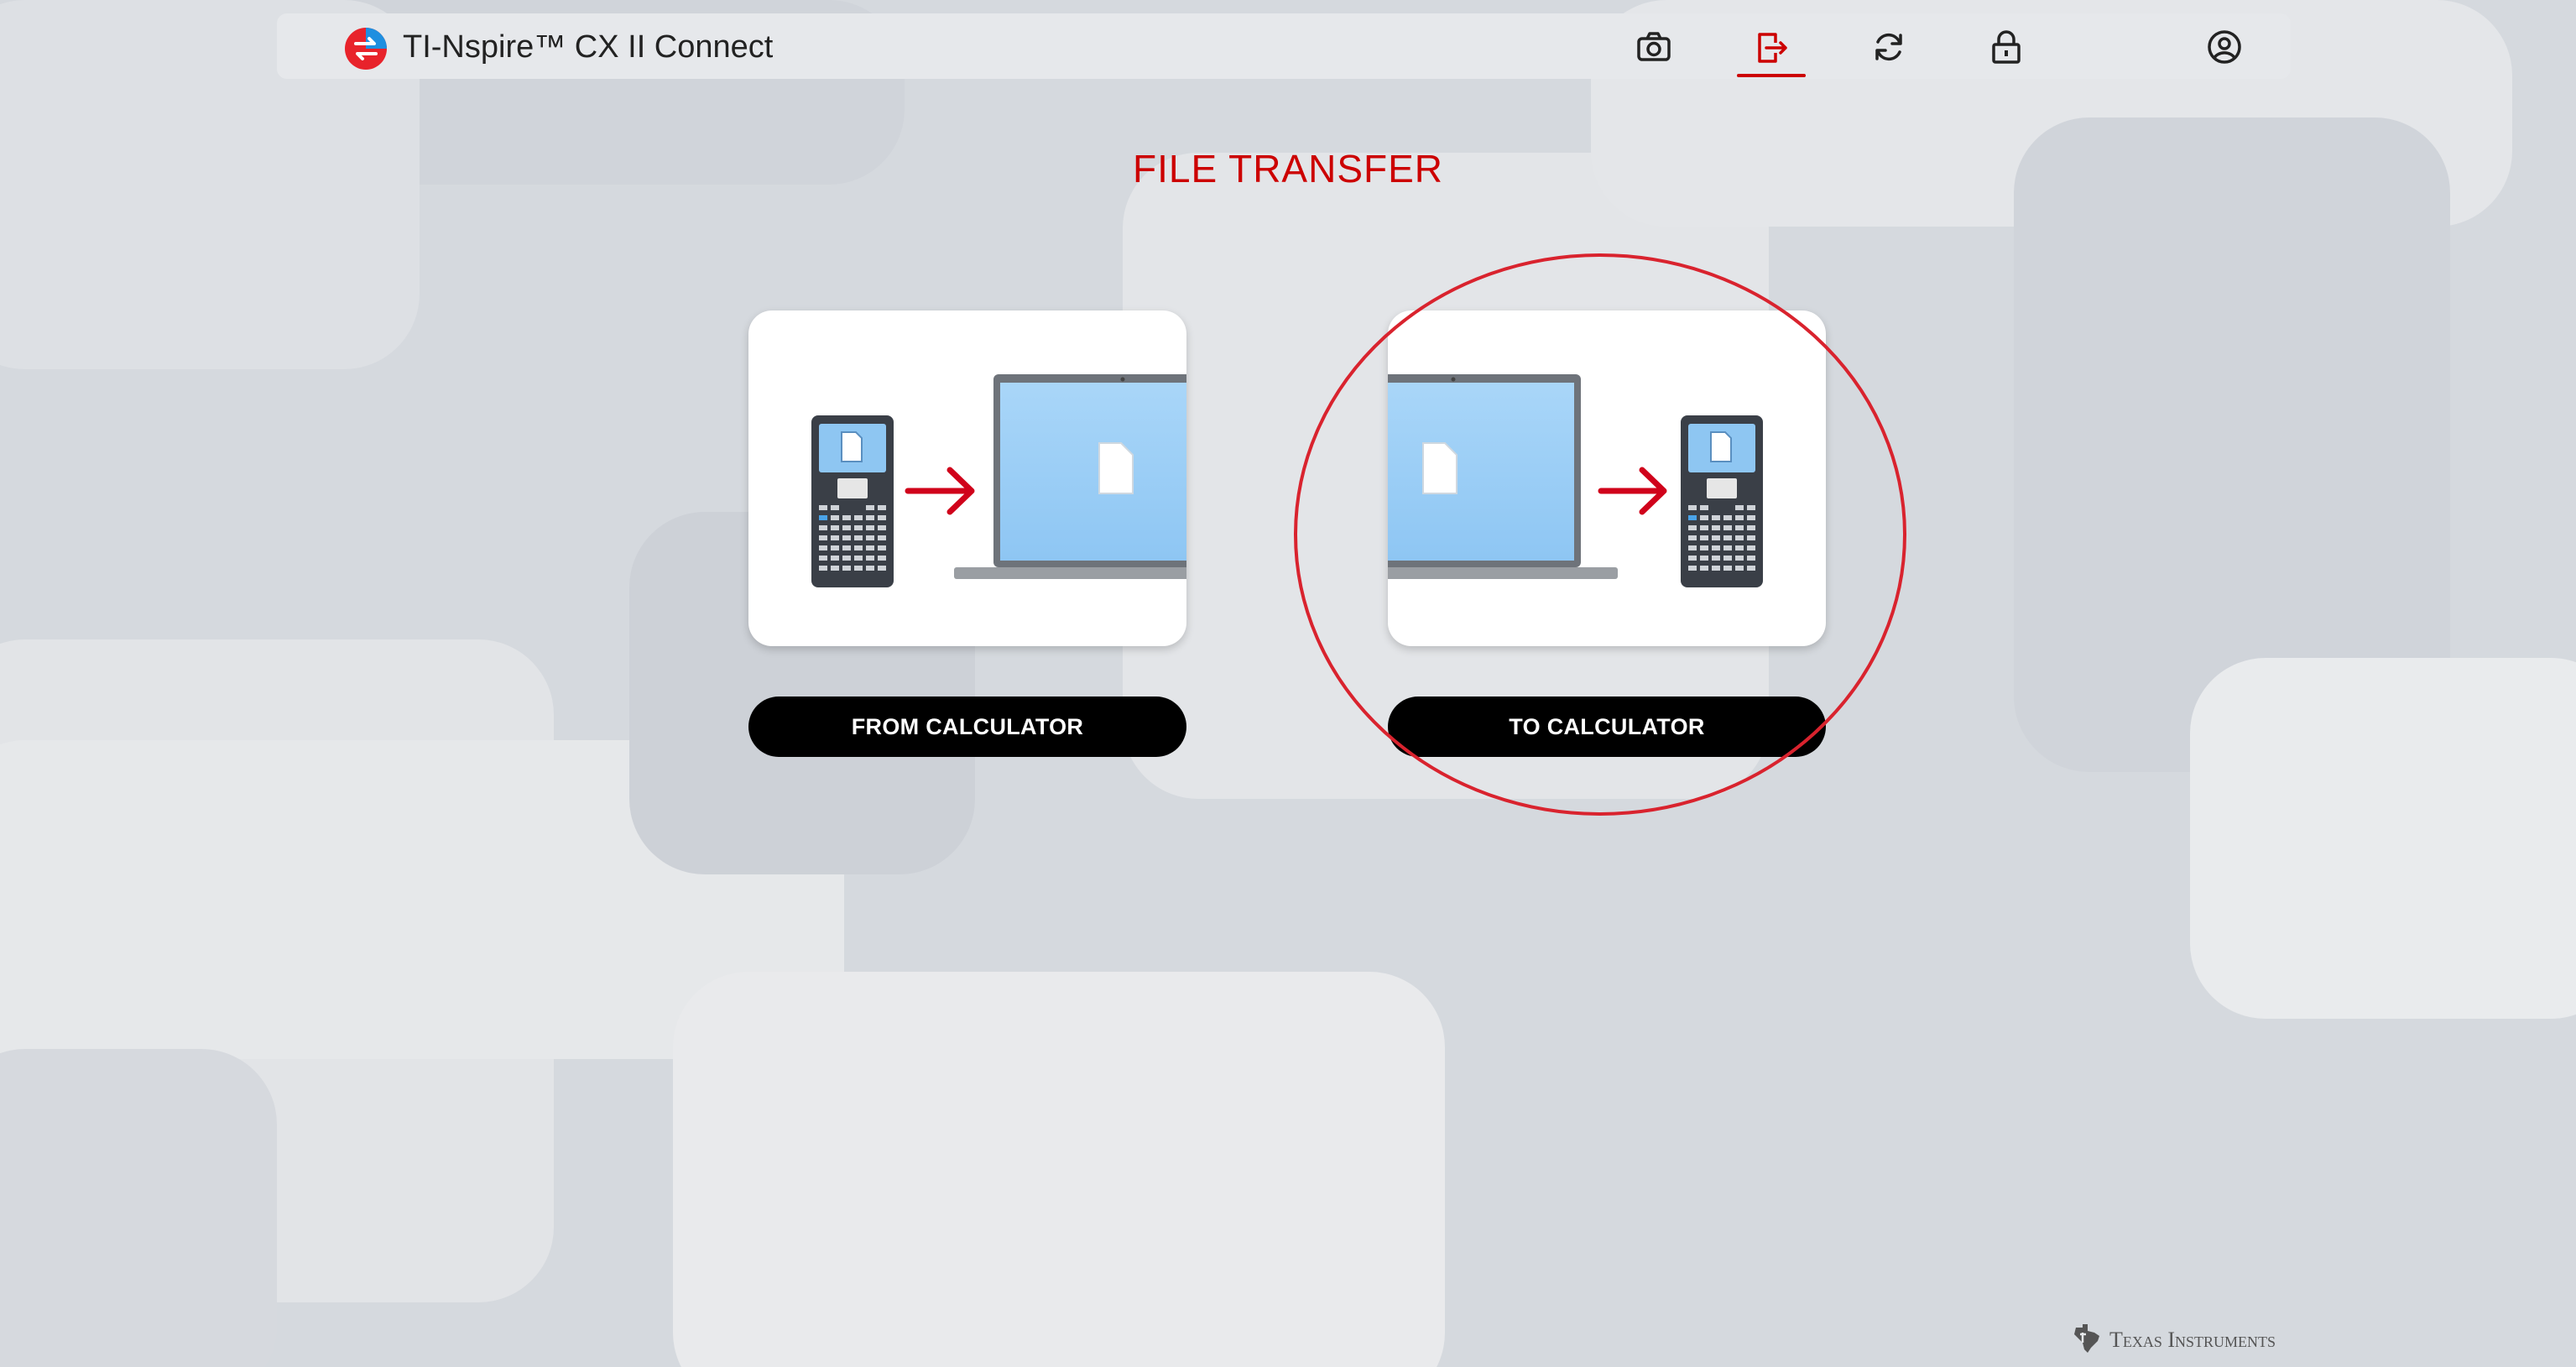 Image resolution: width=2576 pixels, height=1367 pixels. I want to click on footer-brand: Texas Instruments, so click(2192, 1340).